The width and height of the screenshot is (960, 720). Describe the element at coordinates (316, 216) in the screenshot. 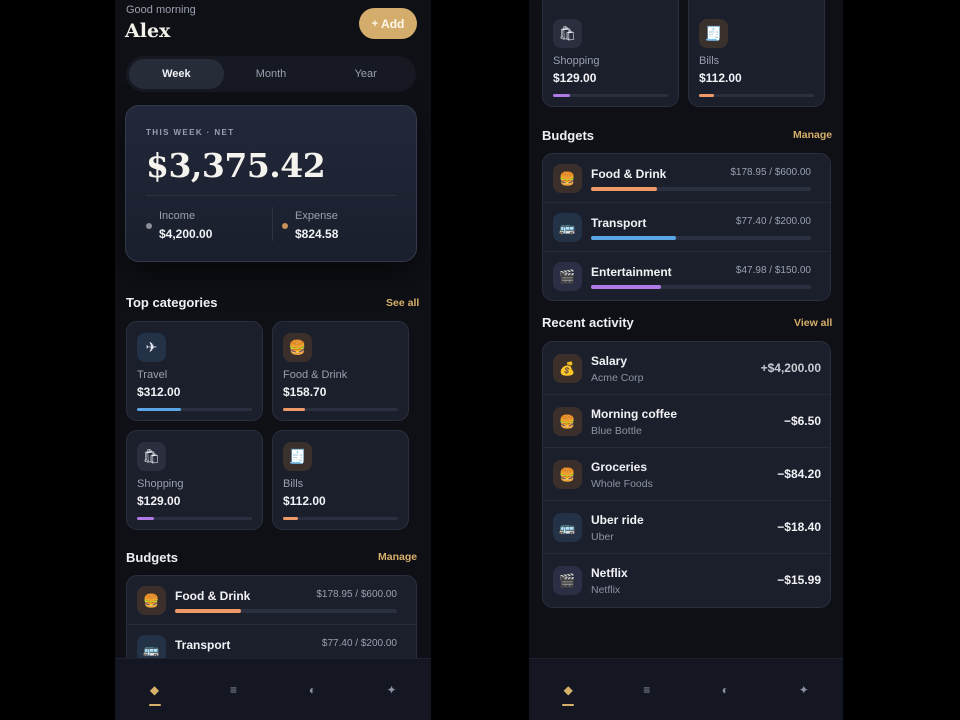

I see `expense-label: Expense` at that location.